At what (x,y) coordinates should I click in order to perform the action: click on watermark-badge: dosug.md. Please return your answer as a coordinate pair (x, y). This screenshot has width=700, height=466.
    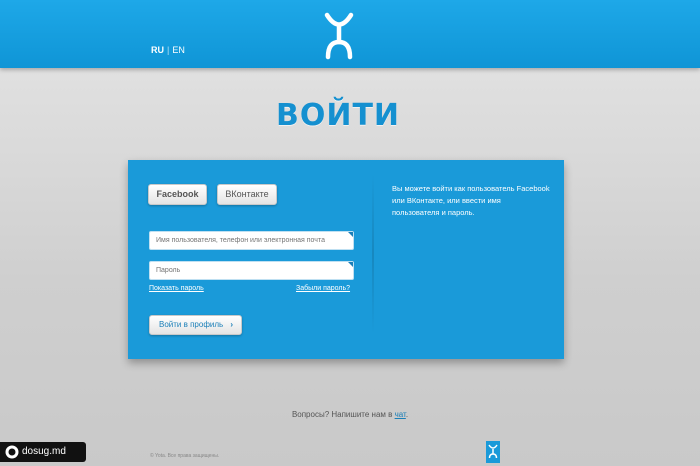
    Looking at the image, I should click on (43, 452).